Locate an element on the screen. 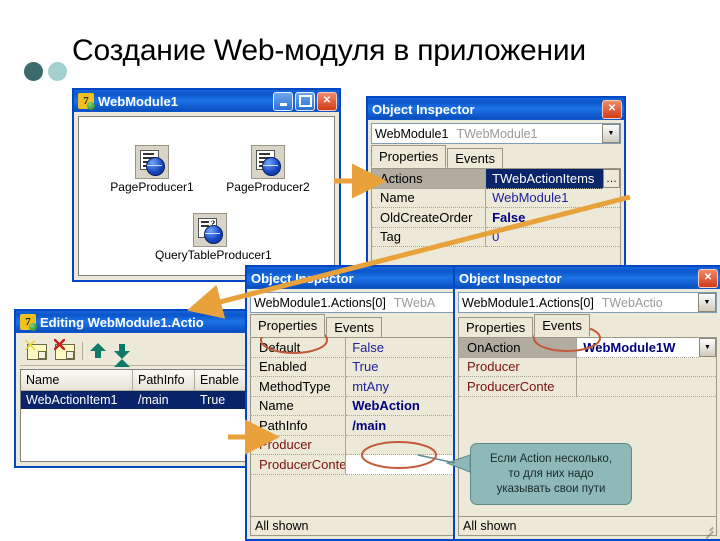 This screenshot has width=720, height=541. toolbar-editing-actions is located at coordinates (141, 352).